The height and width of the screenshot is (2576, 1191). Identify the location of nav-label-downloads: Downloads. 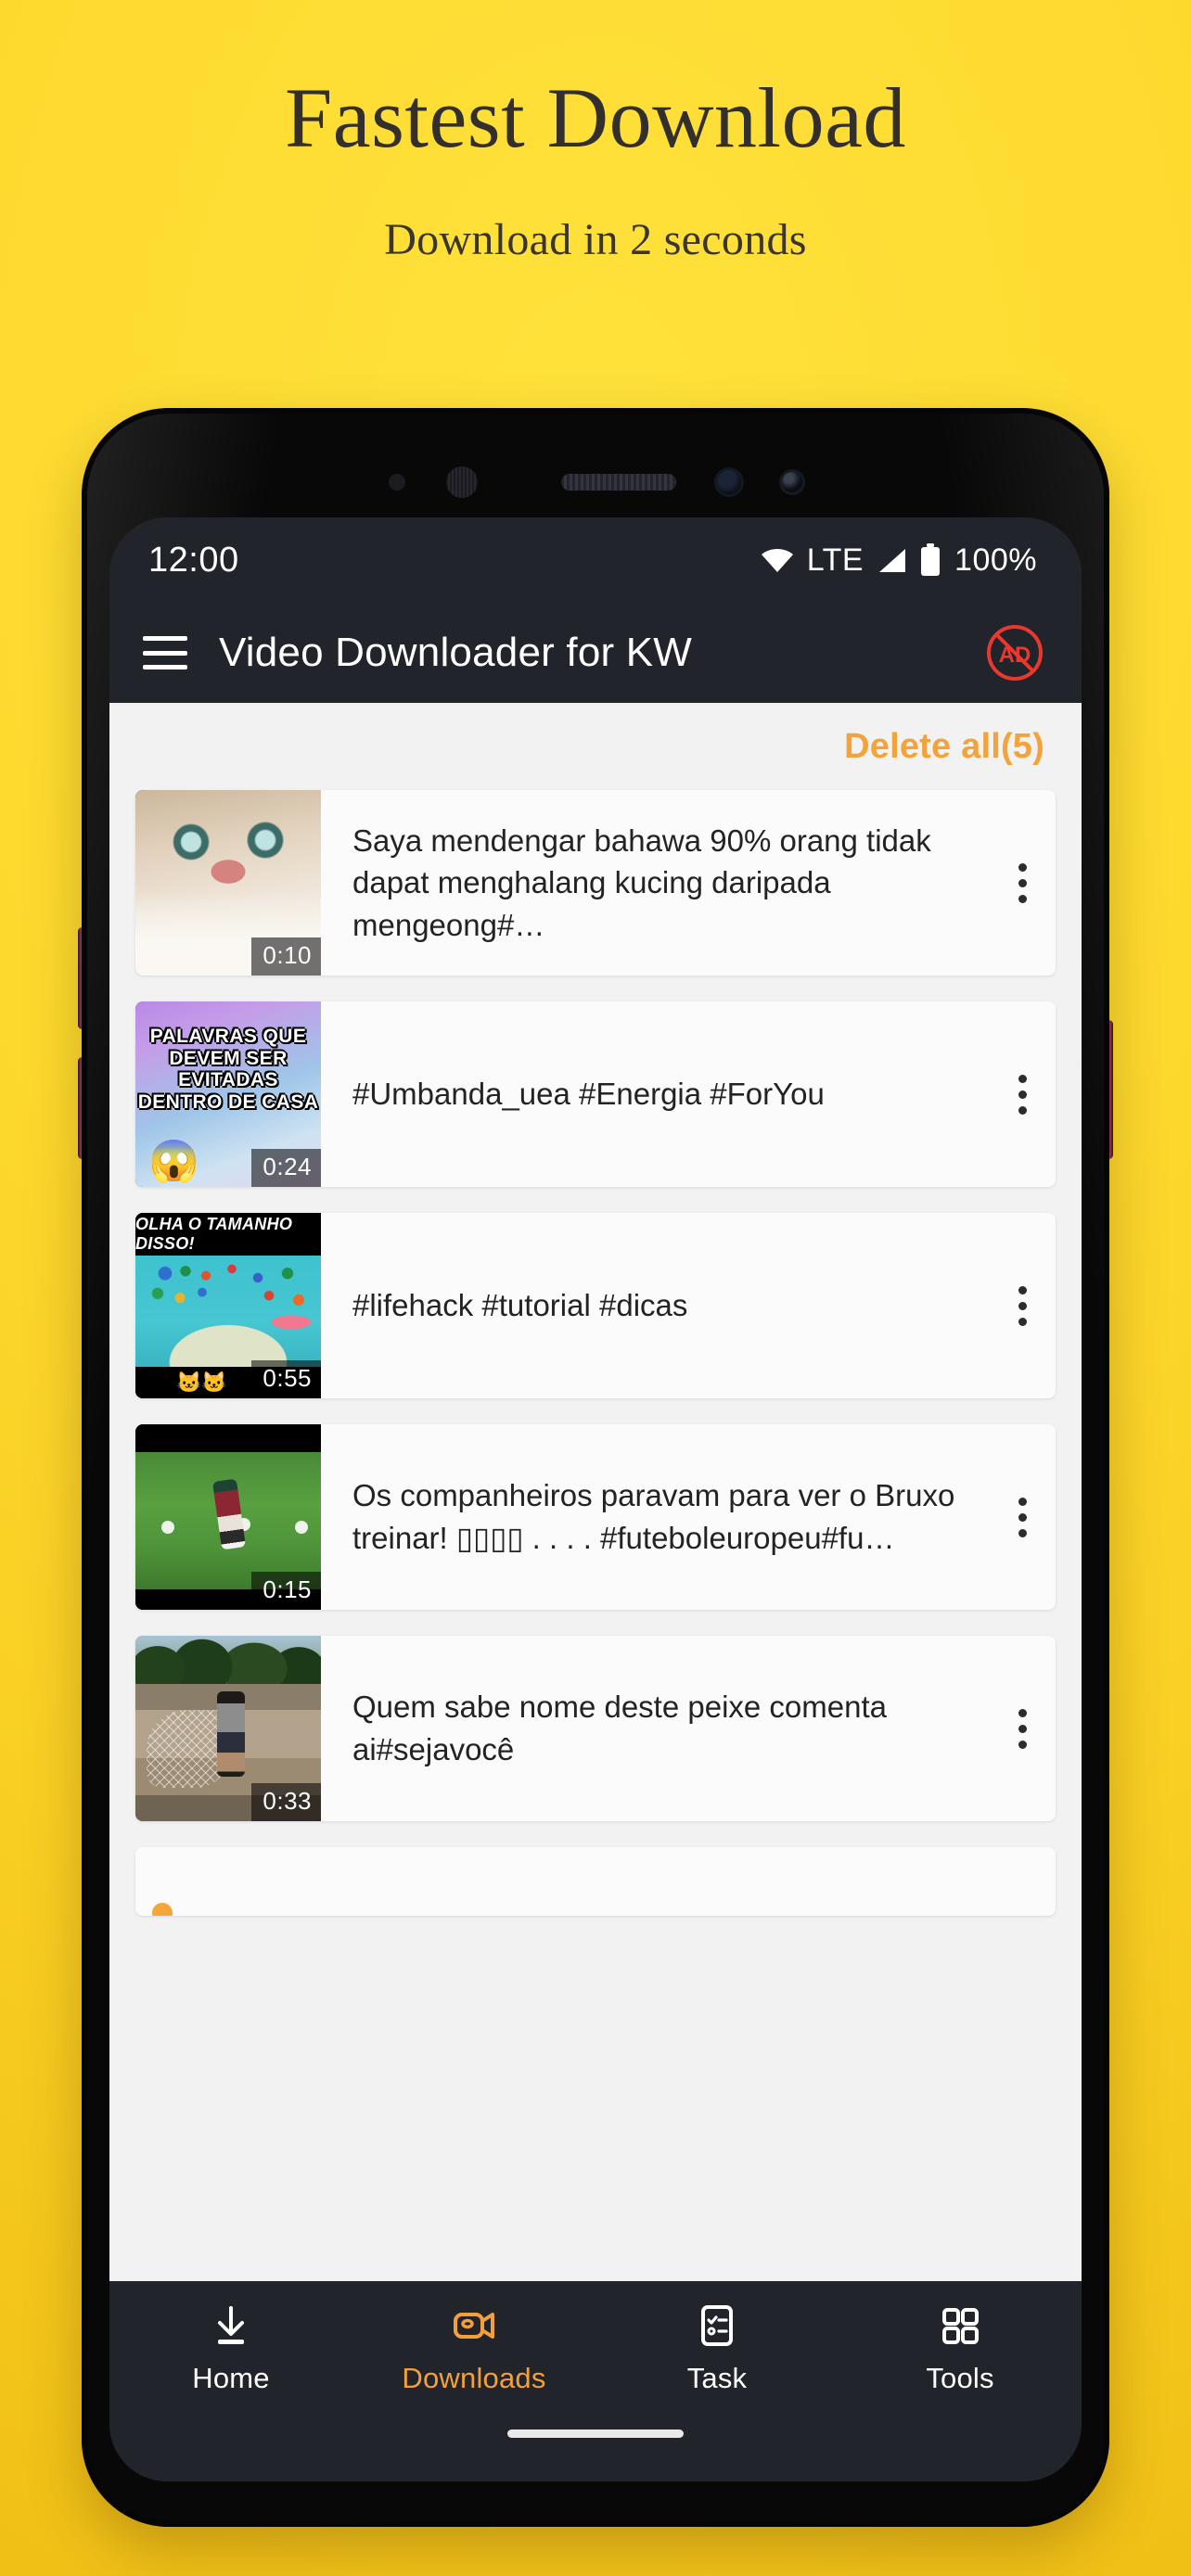
(474, 2378).